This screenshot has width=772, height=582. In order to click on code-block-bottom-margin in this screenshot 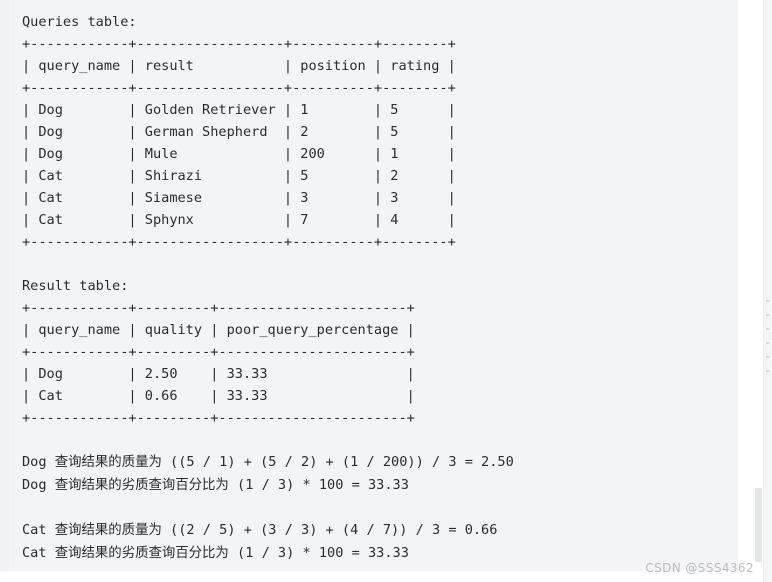, I will do `click(369, 576)`.